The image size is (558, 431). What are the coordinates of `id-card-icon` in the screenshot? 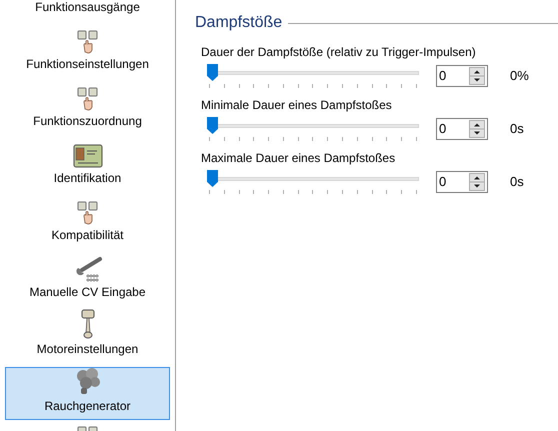 It's located at (87, 156).